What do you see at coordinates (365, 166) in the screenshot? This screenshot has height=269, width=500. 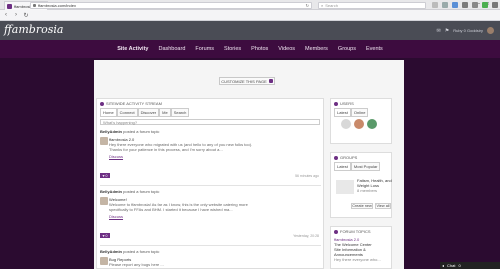 I see `tab-groups-popular: Most Popular` at bounding box center [365, 166].